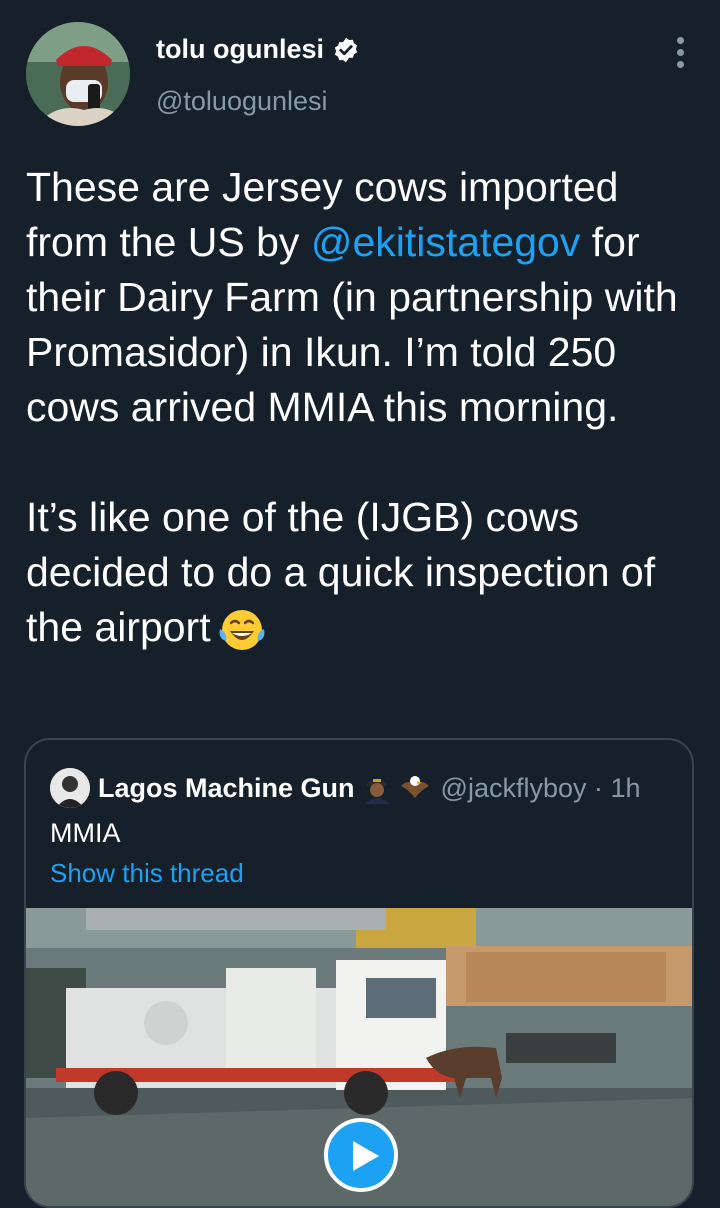  I want to click on quoted-tweet-text: MMIA, so click(85, 833).